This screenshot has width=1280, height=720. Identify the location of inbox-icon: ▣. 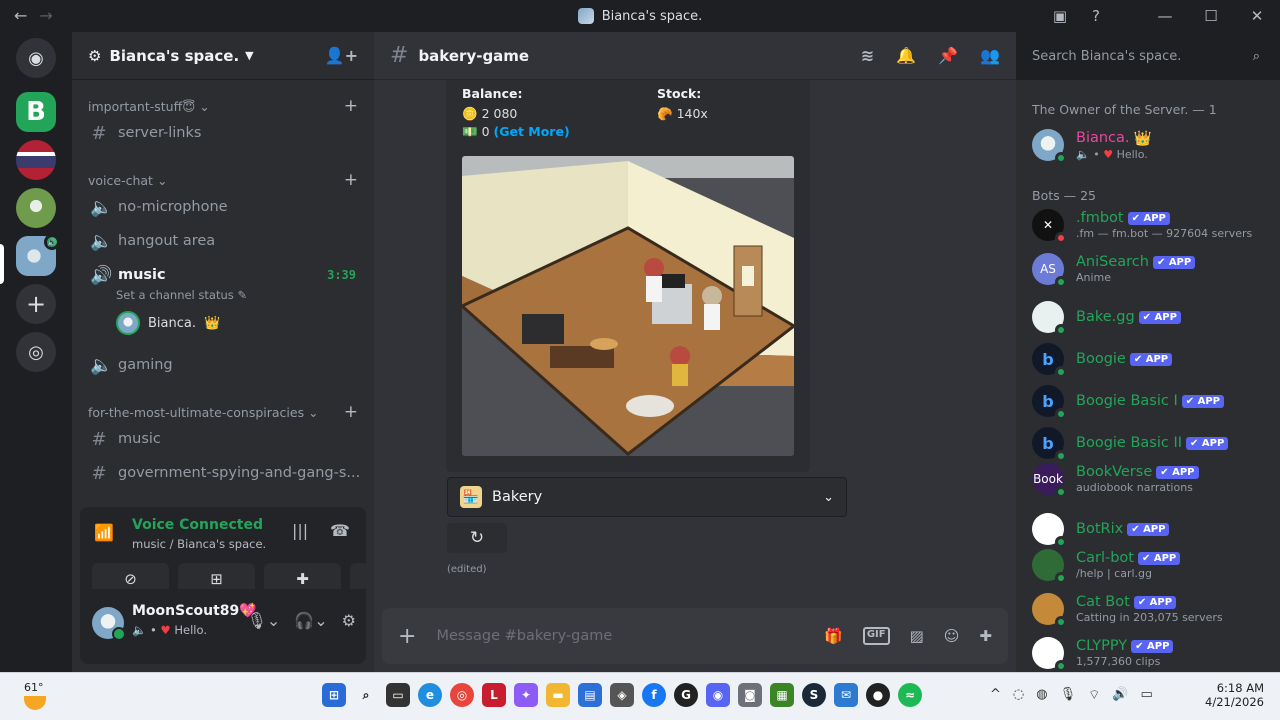
(1060, 16).